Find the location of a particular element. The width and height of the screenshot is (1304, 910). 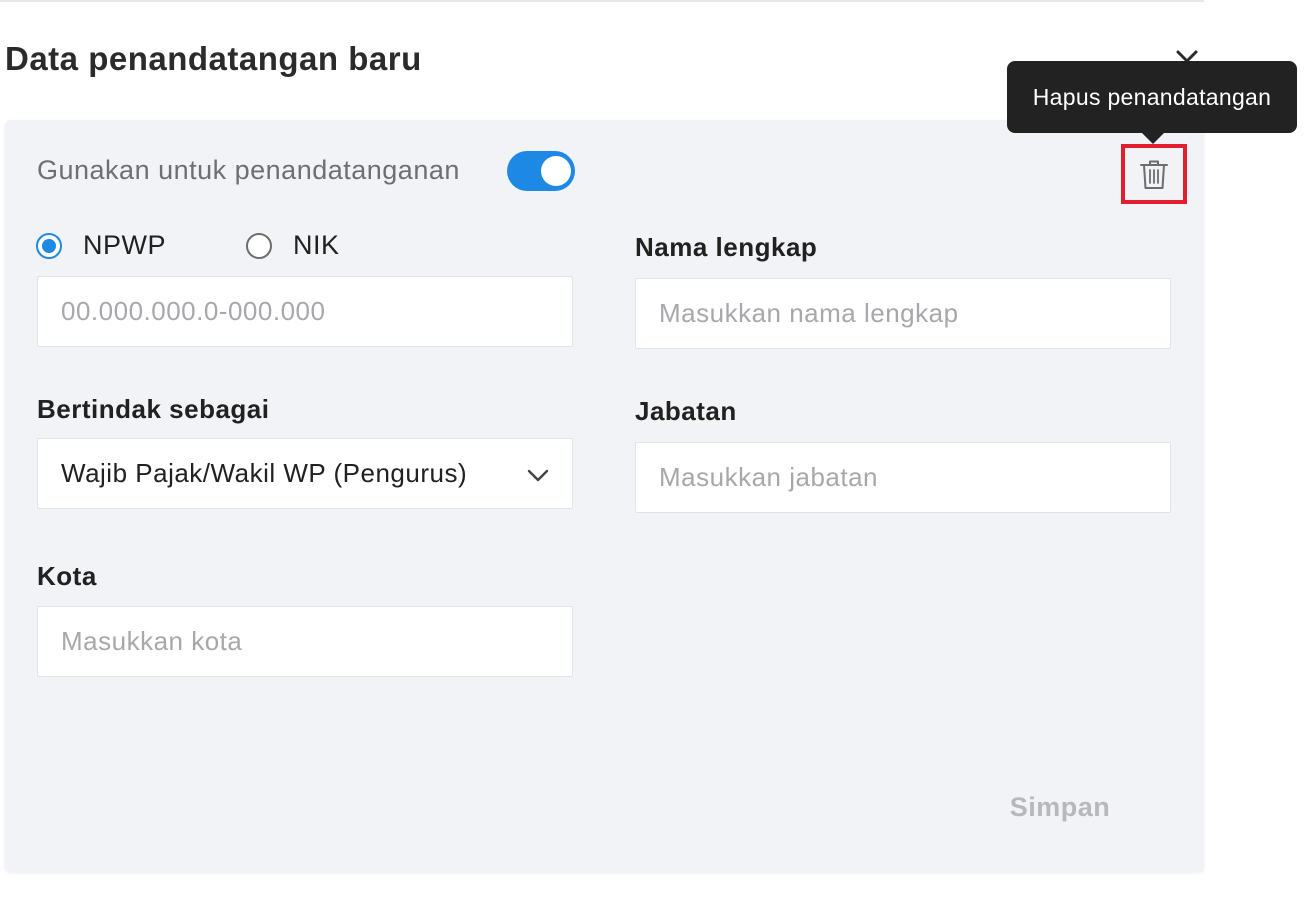

signing-toggle-label: Gunakan untuk penandatanganan is located at coordinates (248, 170).